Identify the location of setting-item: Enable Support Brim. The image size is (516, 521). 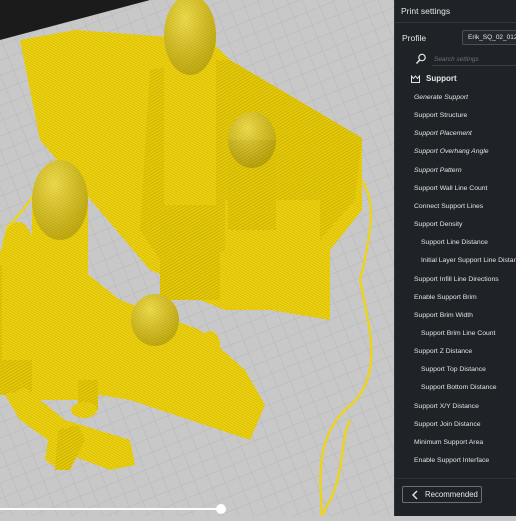
(445, 298).